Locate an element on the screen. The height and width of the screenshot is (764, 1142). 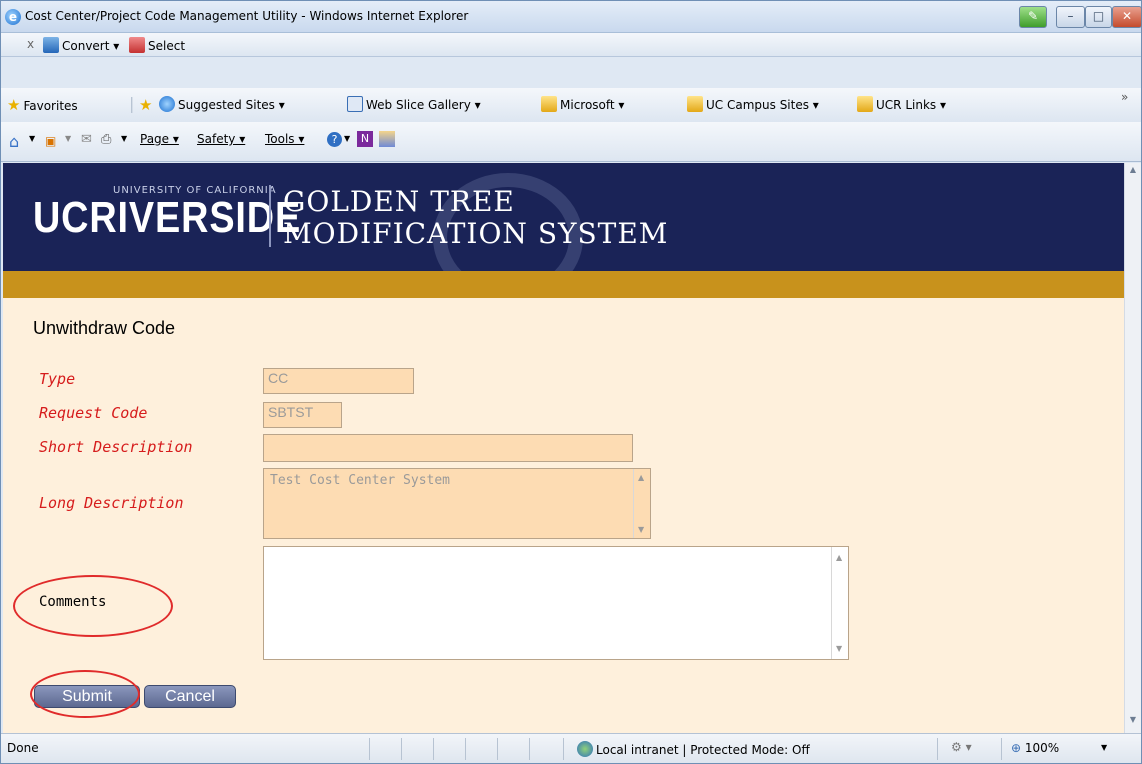
close-button: ✕ is located at coordinates (1127, 17).